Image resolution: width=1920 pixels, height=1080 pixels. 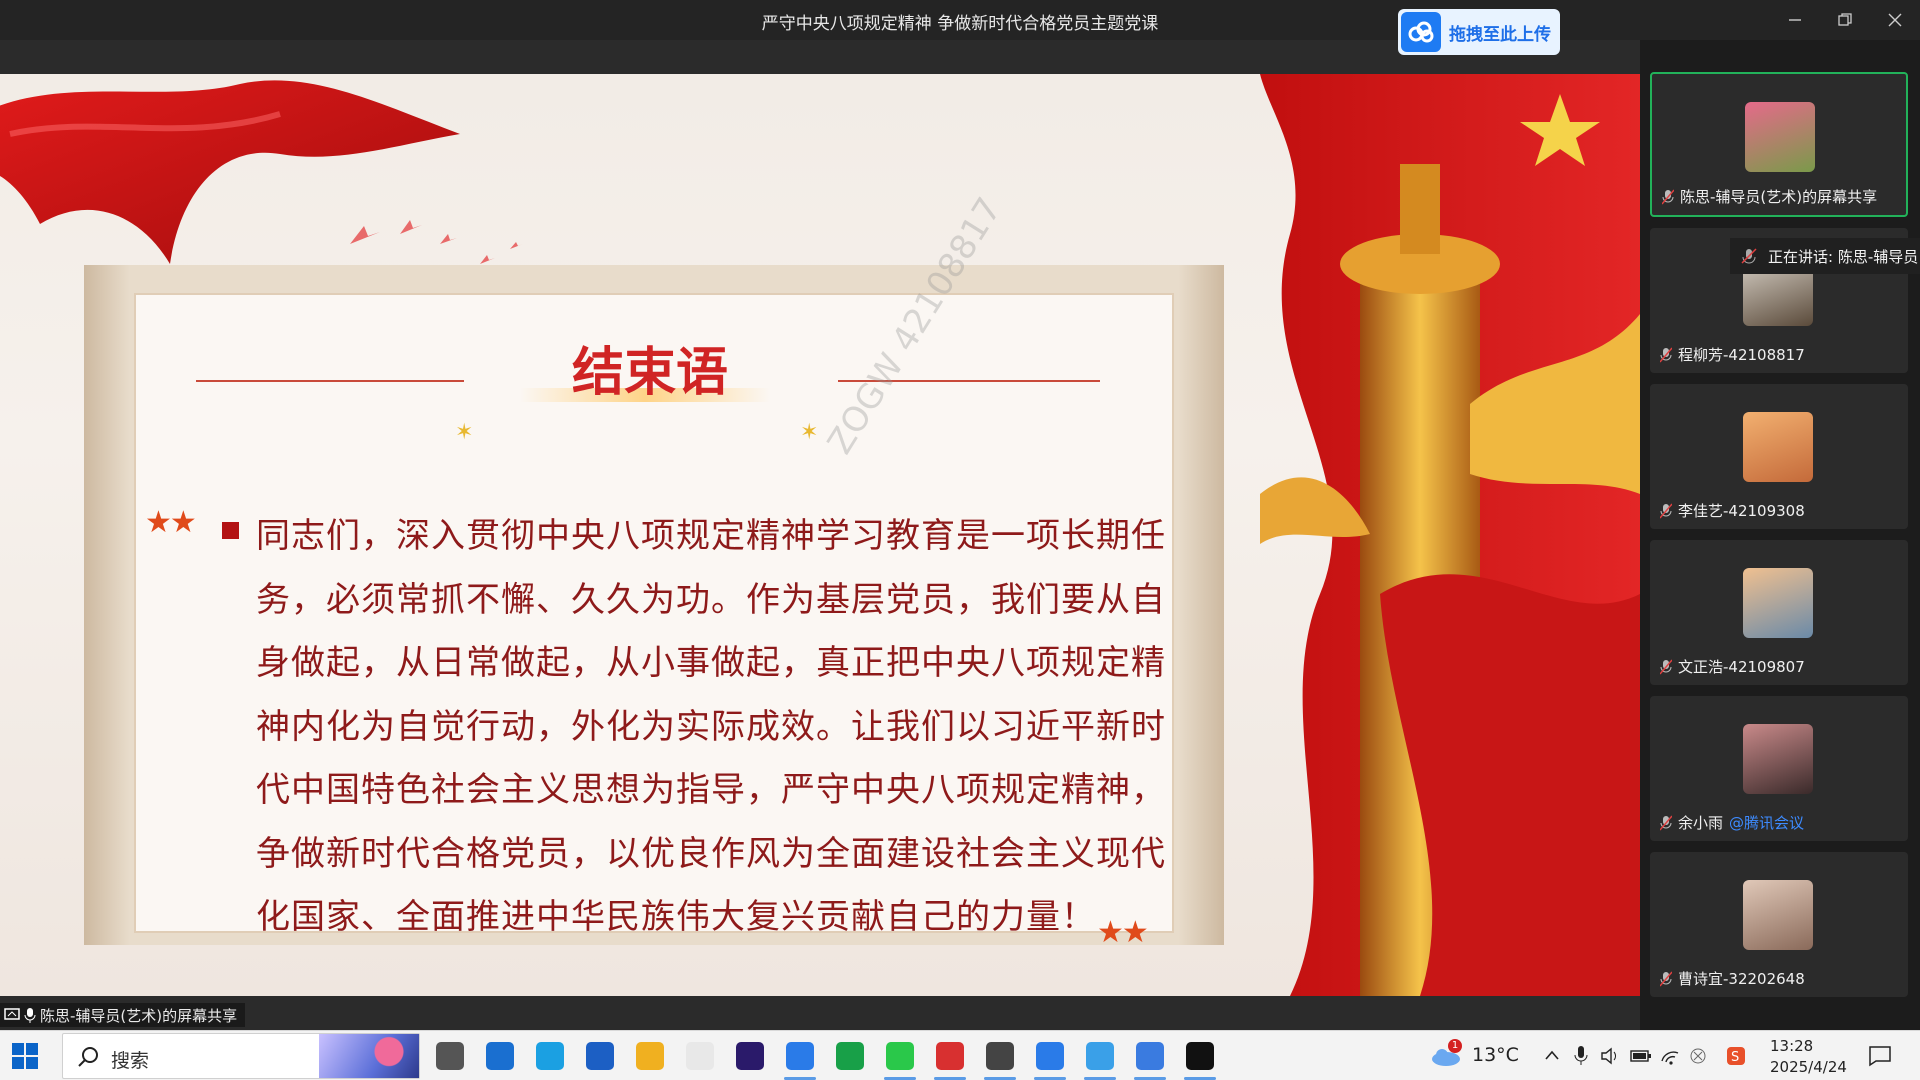 What do you see at coordinates (130, 1061) in the screenshot?
I see `search-placeholder: 搜索` at bounding box center [130, 1061].